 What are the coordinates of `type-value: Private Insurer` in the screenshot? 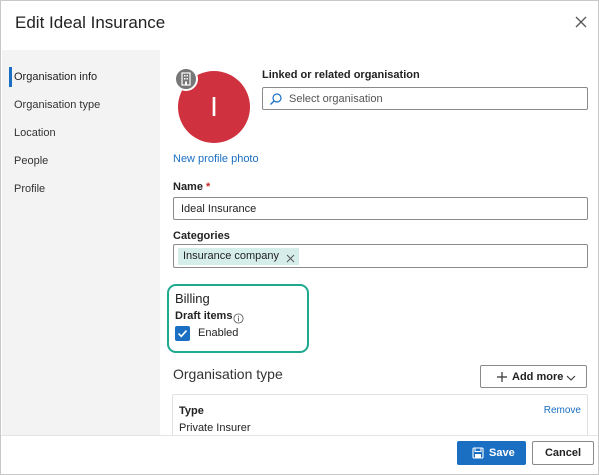 It's located at (215, 428).